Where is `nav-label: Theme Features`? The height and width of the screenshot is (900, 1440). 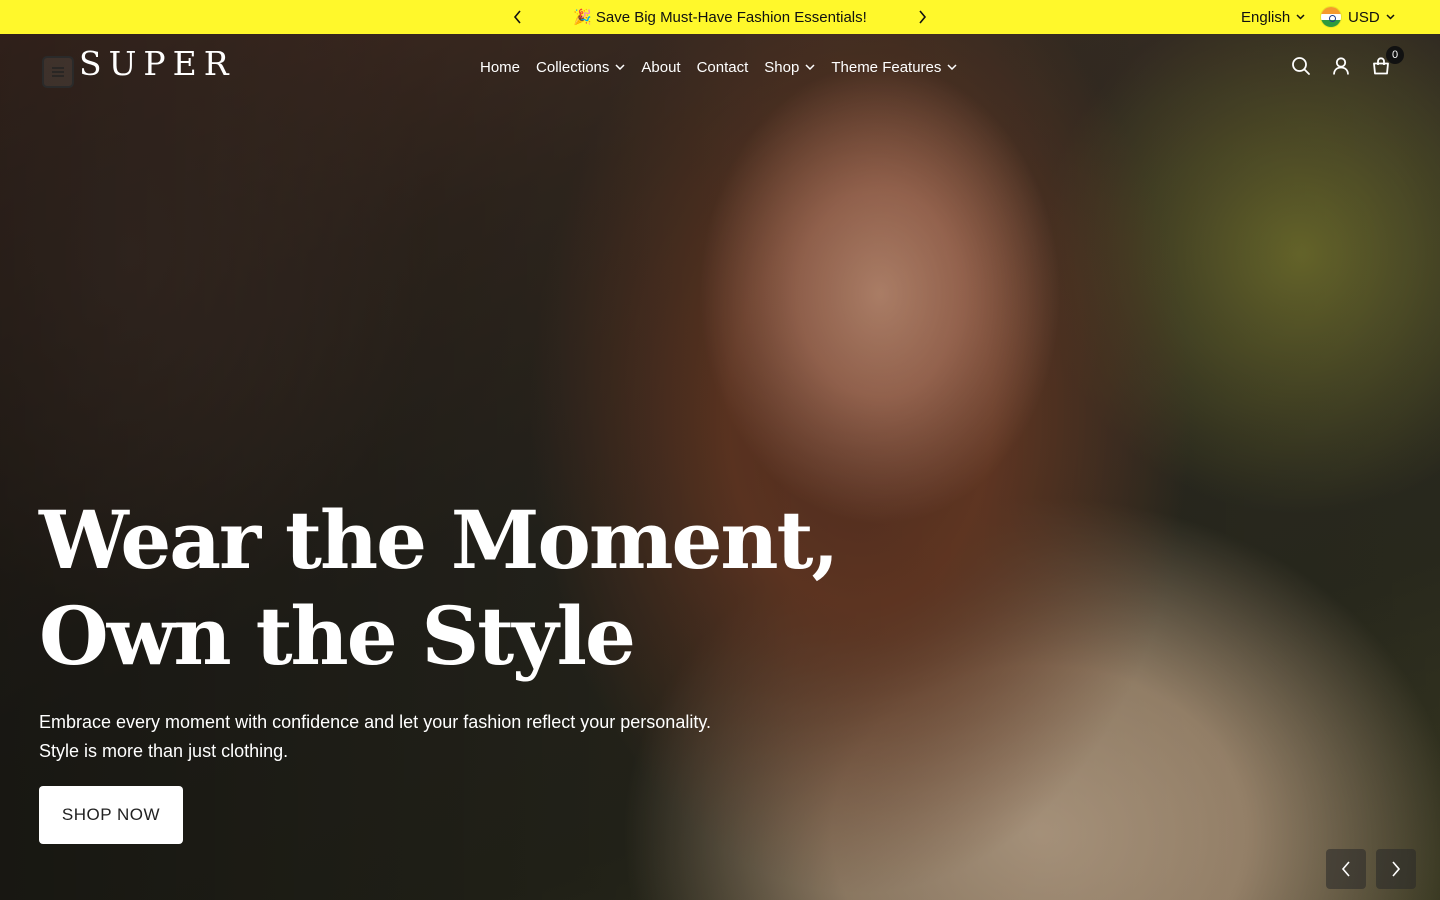
nav-label: Theme Features is located at coordinates (886, 67).